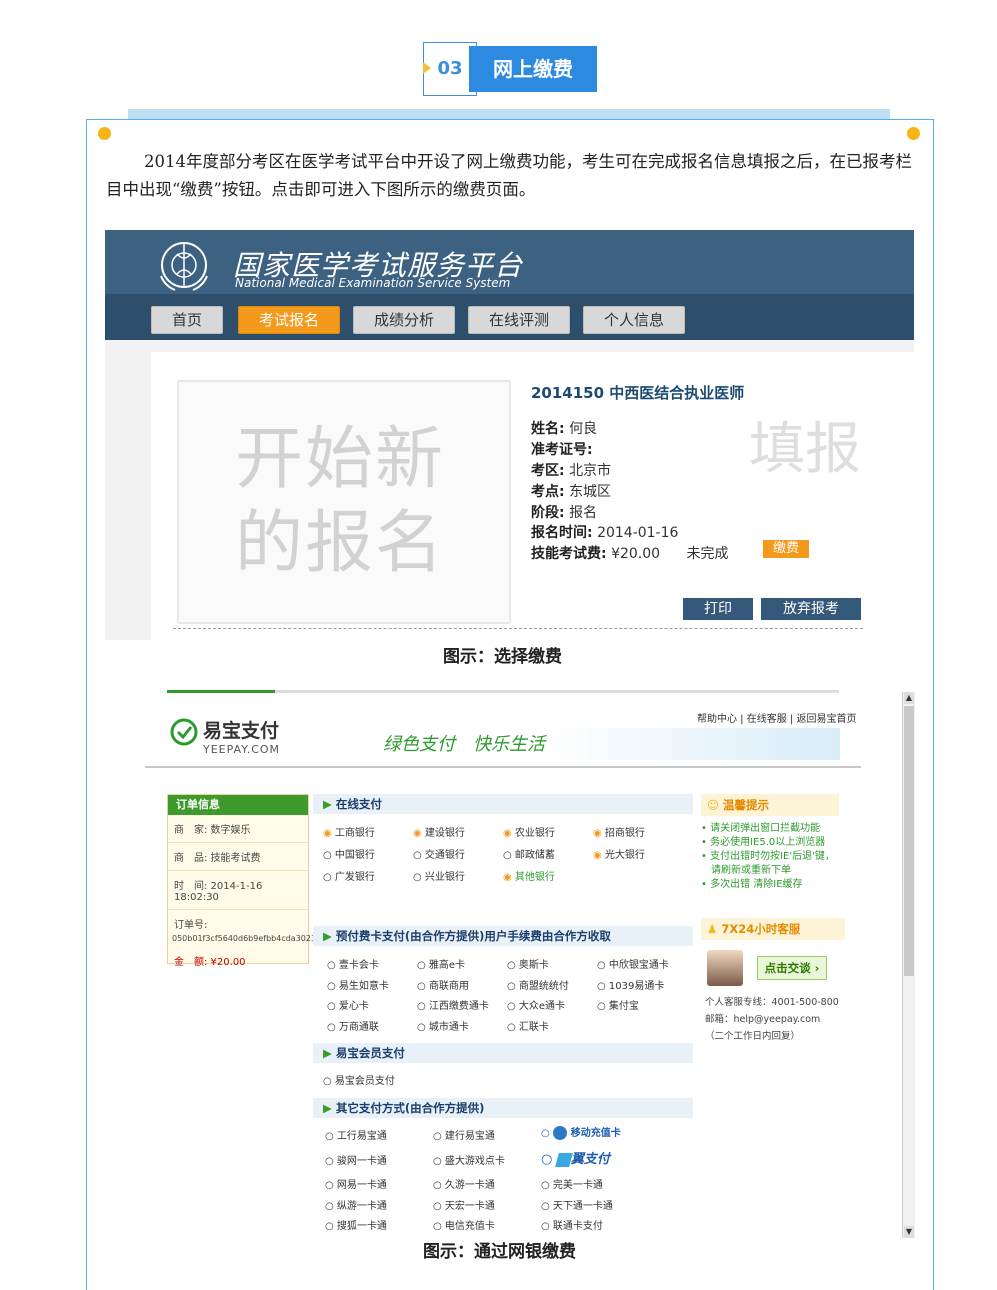 The width and height of the screenshot is (997, 1290). What do you see at coordinates (244, 938) in the screenshot?
I see `order-number: 050b01f3cf5640d6b9efbb4cda3023` at bounding box center [244, 938].